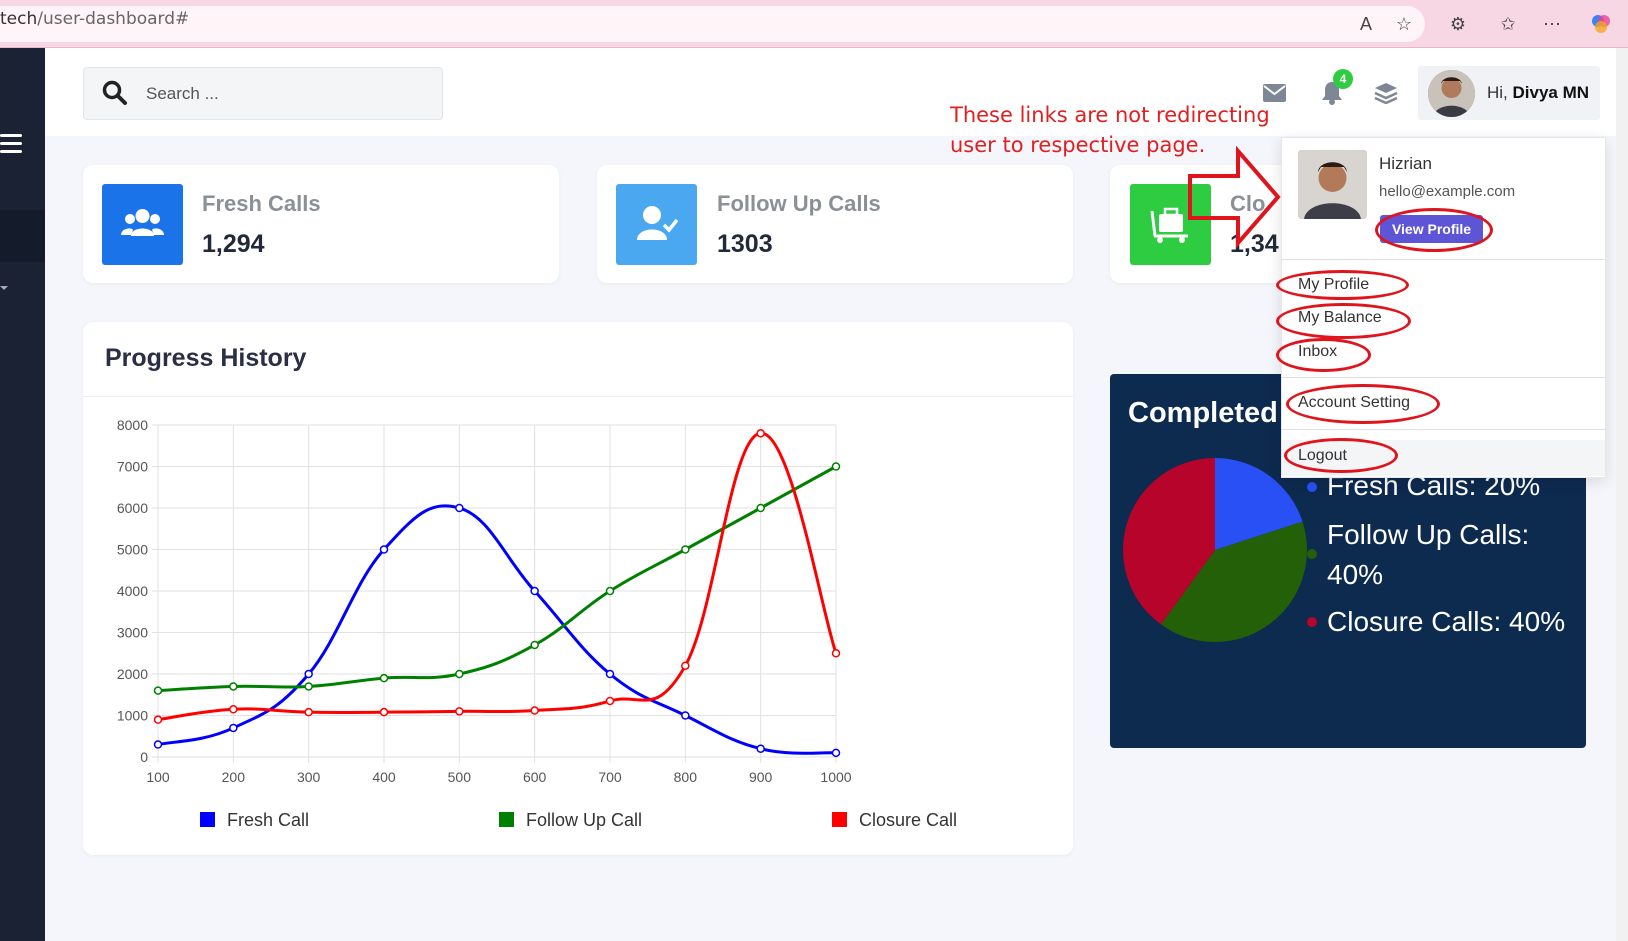 The width and height of the screenshot is (1628, 941). What do you see at coordinates (535, 777) in the screenshot?
I see `x-tick-label: 600` at bounding box center [535, 777].